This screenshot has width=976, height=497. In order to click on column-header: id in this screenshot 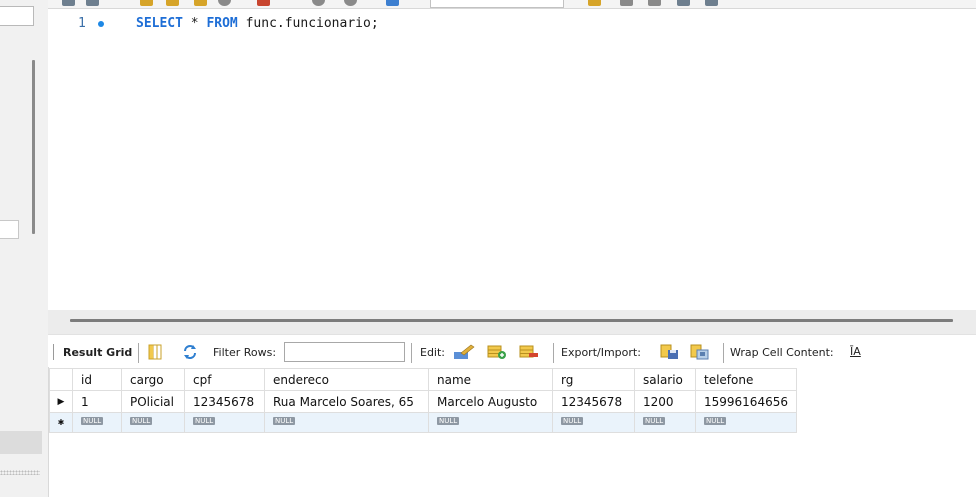, I will do `click(97, 379)`.